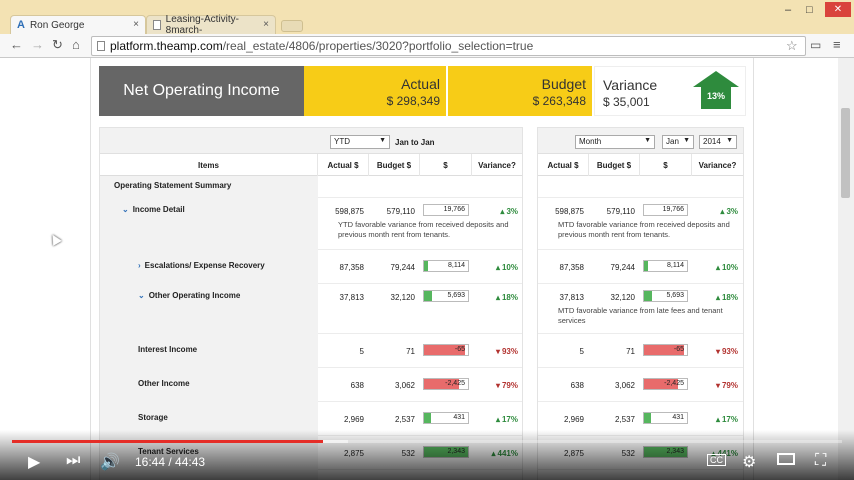 This screenshot has height=480, width=854. I want to click on new-tab-button, so click(292, 26).